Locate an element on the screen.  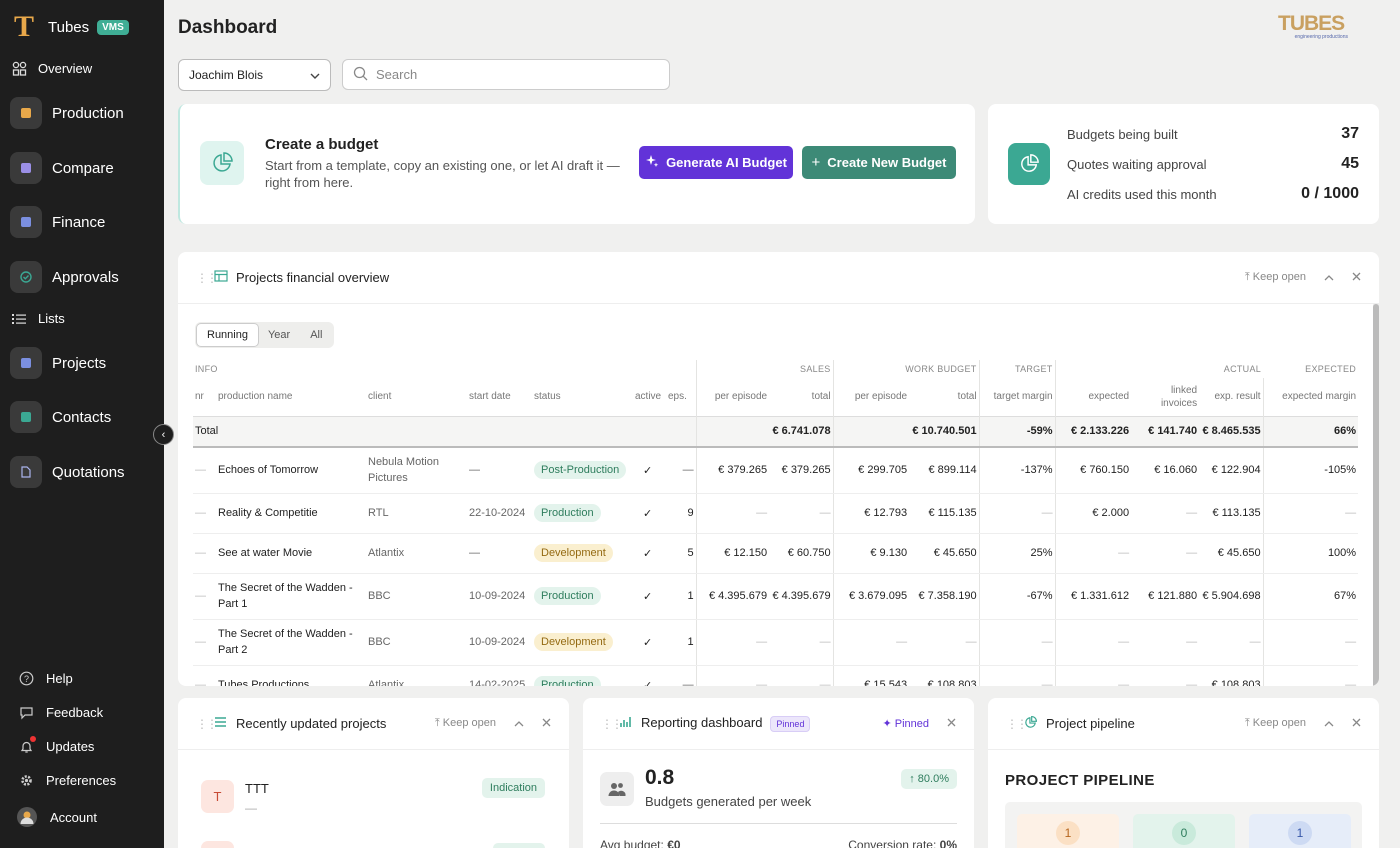
nav-updates-label: Updates is located at coordinates (70, 746).